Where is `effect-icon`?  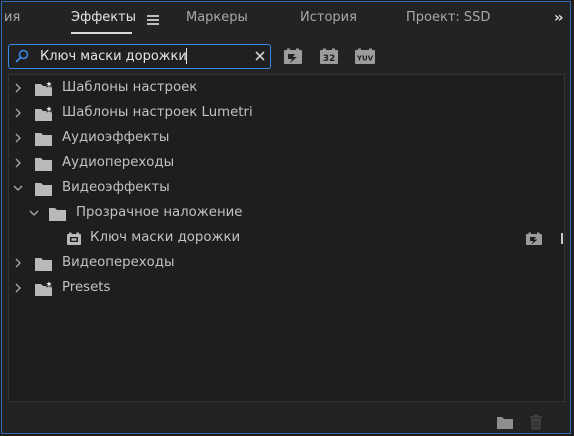 effect-icon is located at coordinates (74, 238).